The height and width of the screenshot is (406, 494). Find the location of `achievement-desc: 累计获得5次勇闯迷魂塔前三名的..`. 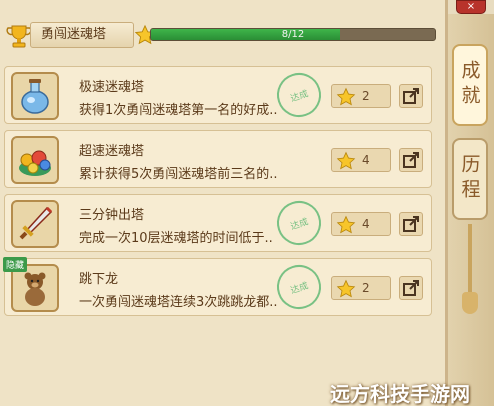

achievement-desc: 累计获得5次勇闯迷魂塔前三名的.. is located at coordinates (178, 174).